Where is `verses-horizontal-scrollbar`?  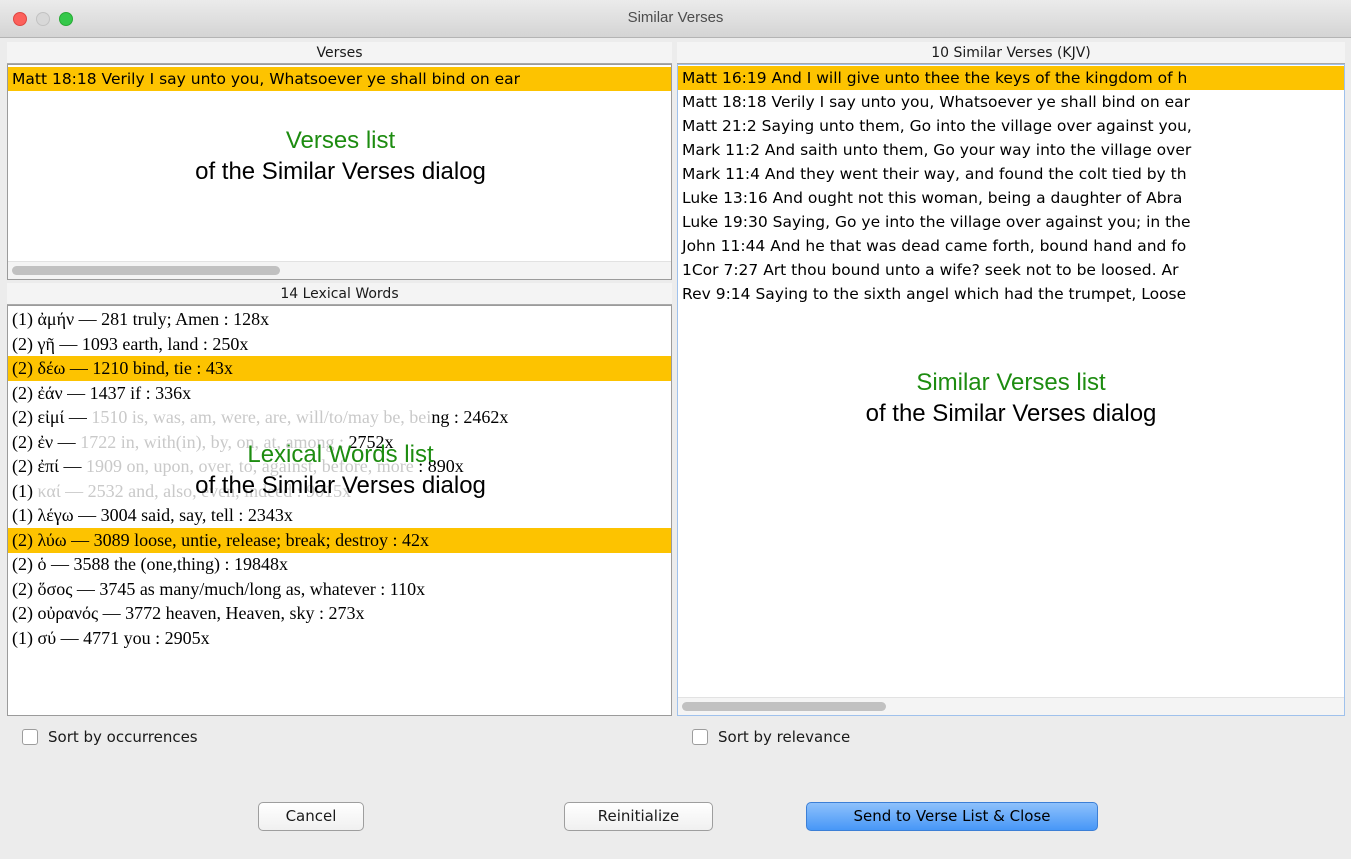 verses-horizontal-scrollbar is located at coordinates (339, 270).